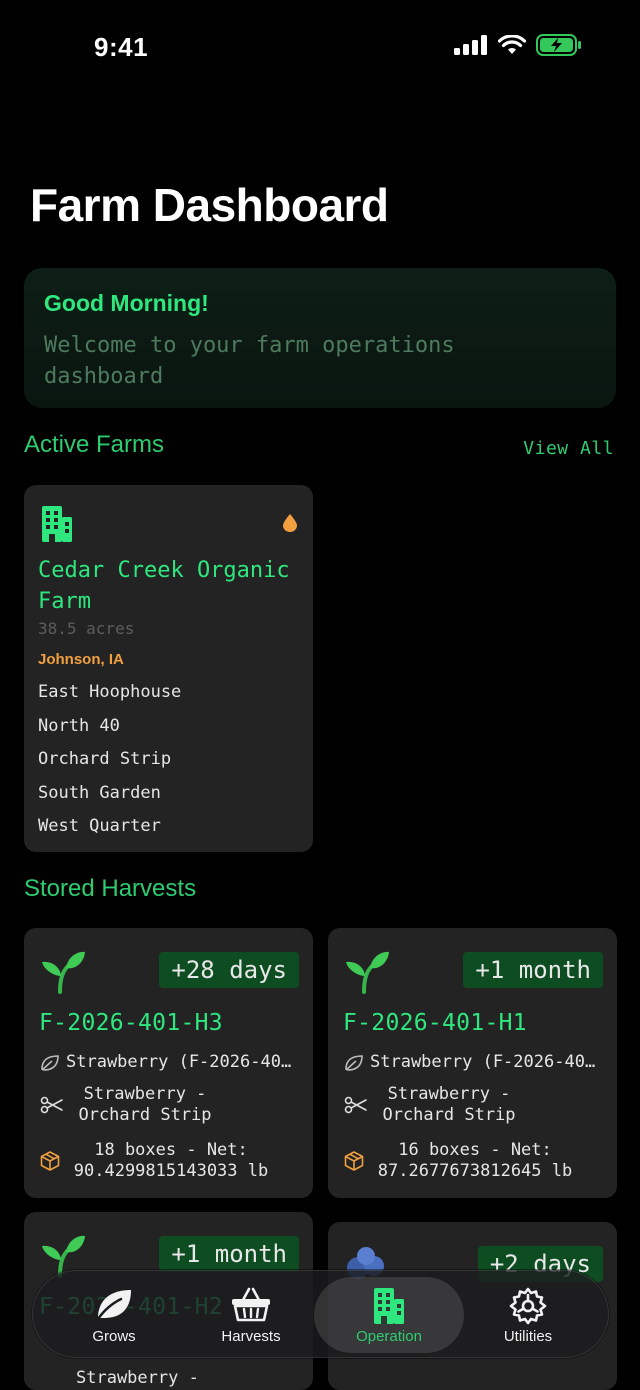 This screenshot has width=640, height=1390. I want to click on gear-icon, so click(528, 1306).